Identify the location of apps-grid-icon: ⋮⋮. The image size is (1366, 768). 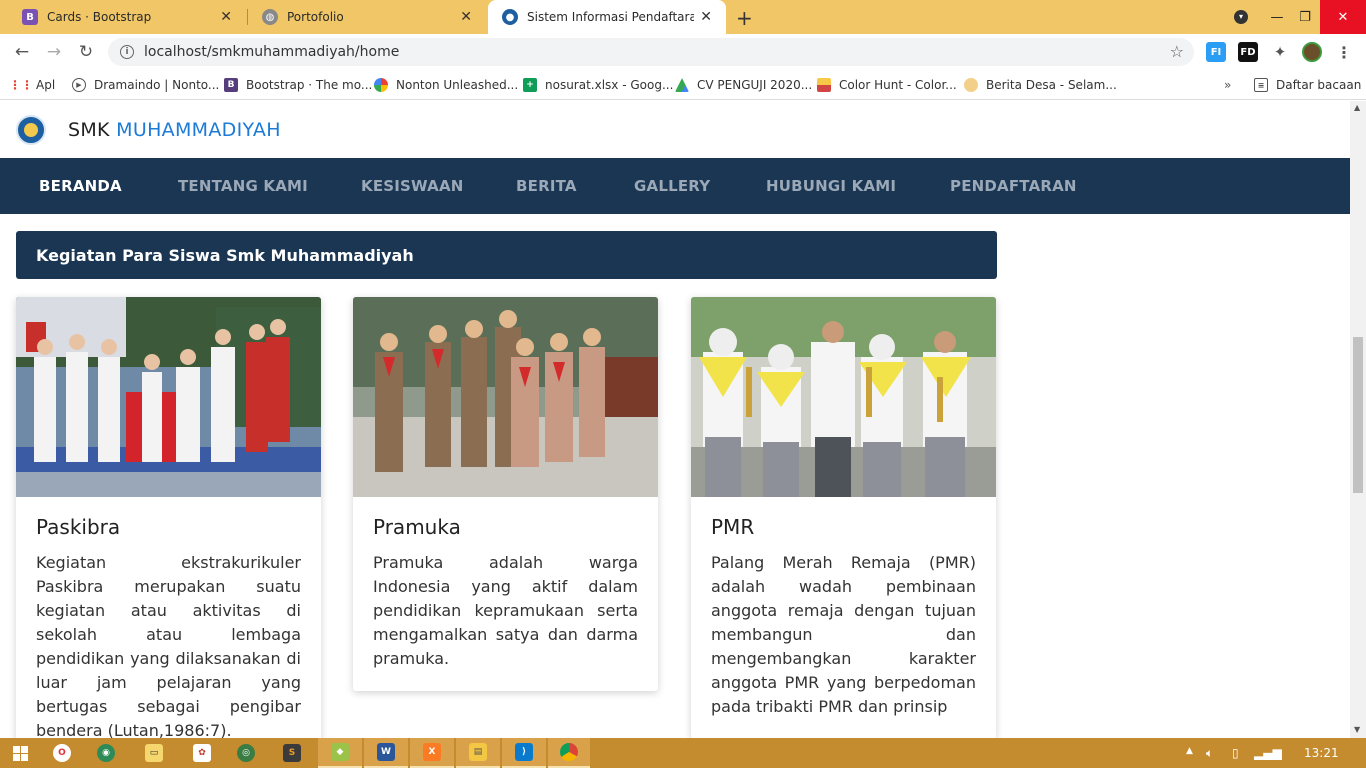
(21, 85).